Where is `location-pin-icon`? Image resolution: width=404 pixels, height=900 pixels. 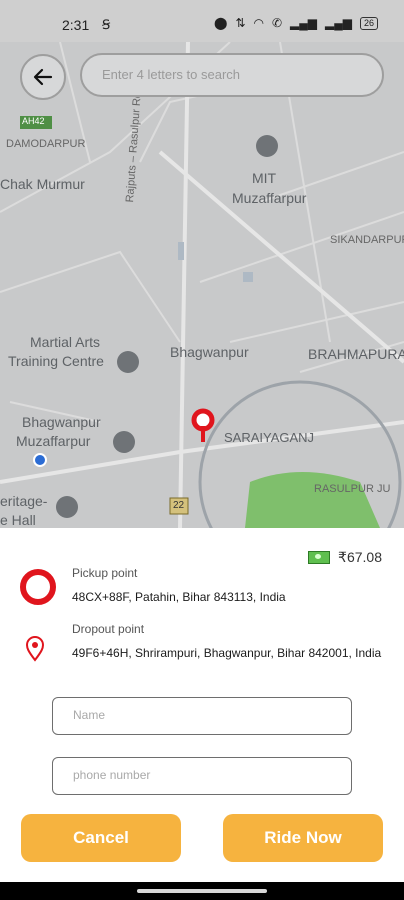
location-pin-icon is located at coordinates (35, 649).